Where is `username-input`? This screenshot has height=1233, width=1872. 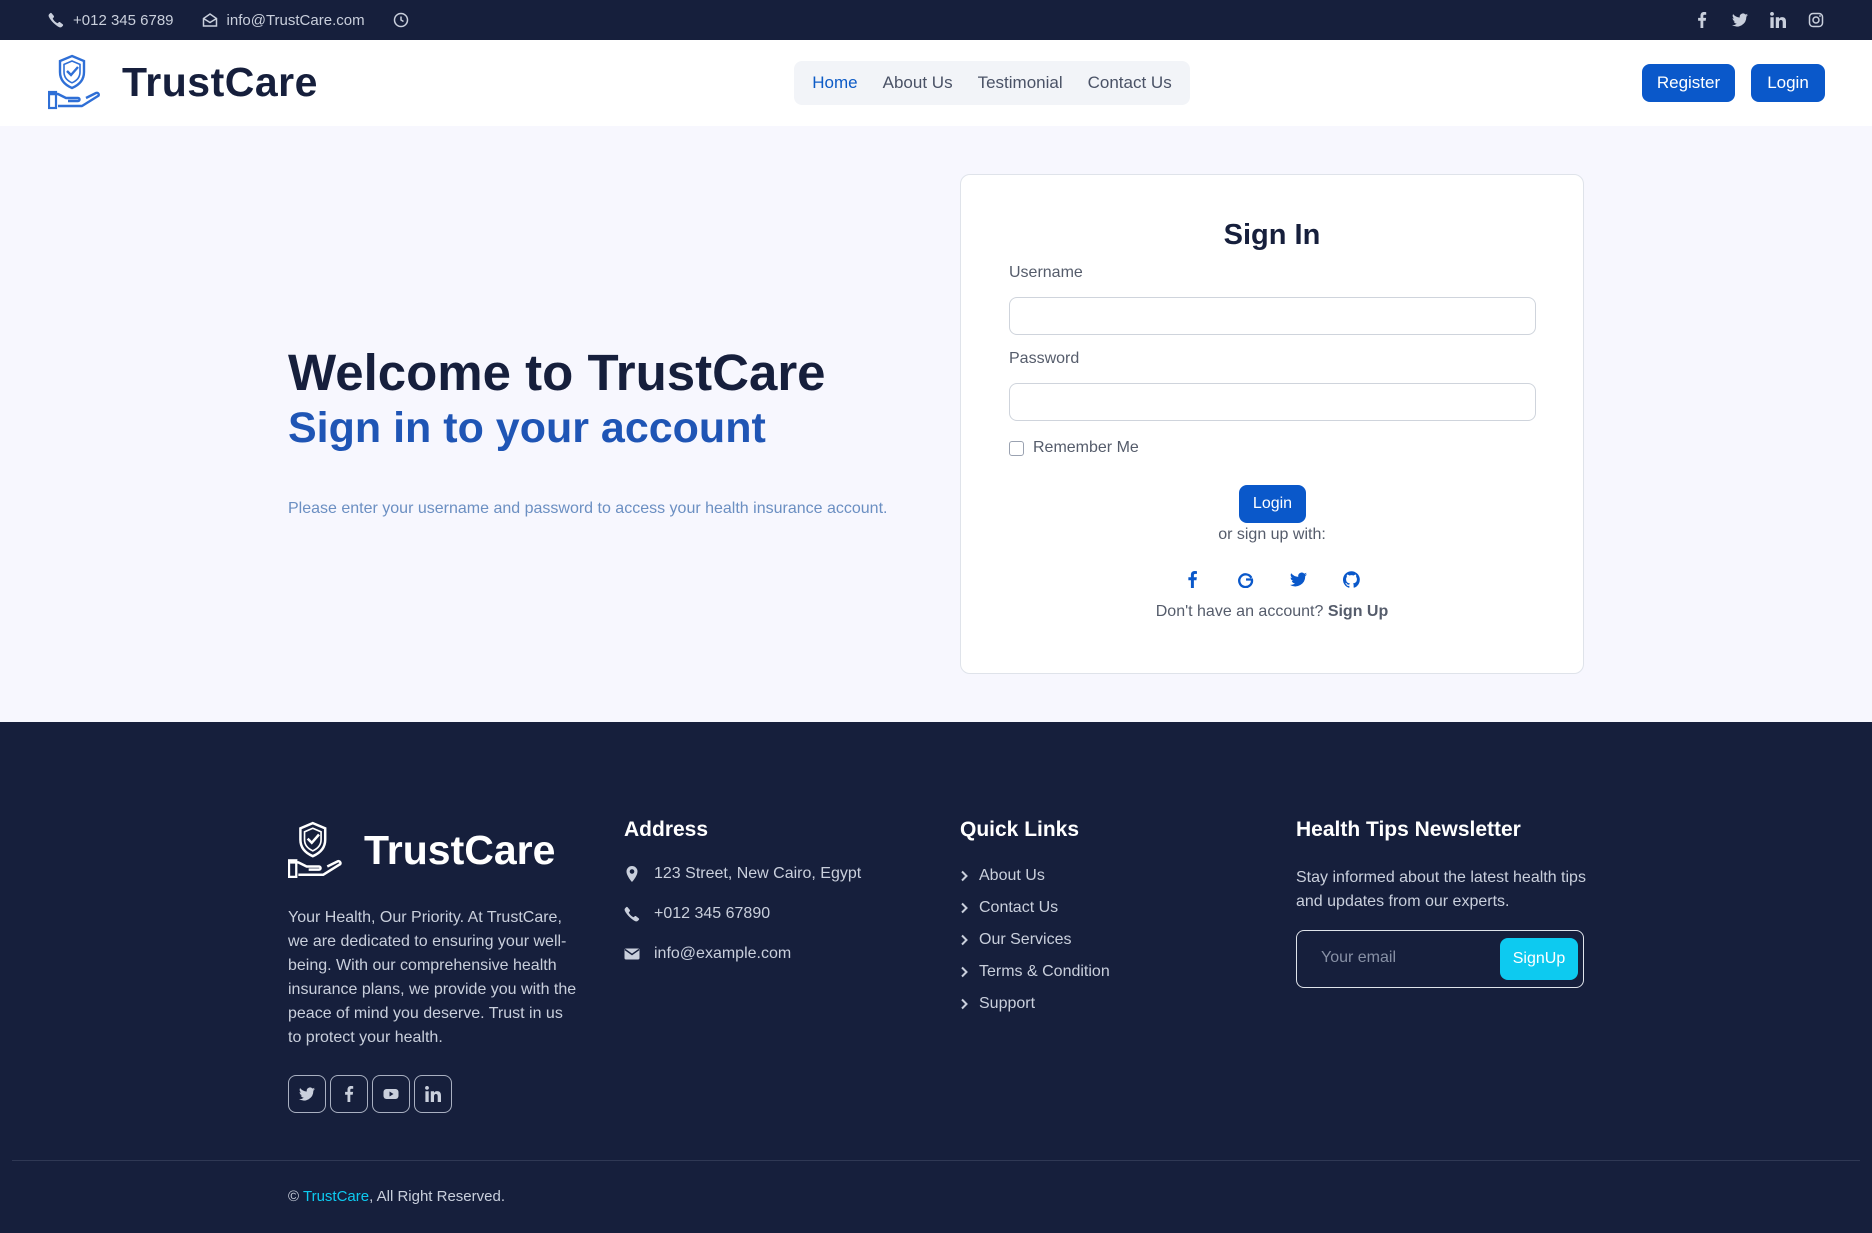
username-input is located at coordinates (1272, 316).